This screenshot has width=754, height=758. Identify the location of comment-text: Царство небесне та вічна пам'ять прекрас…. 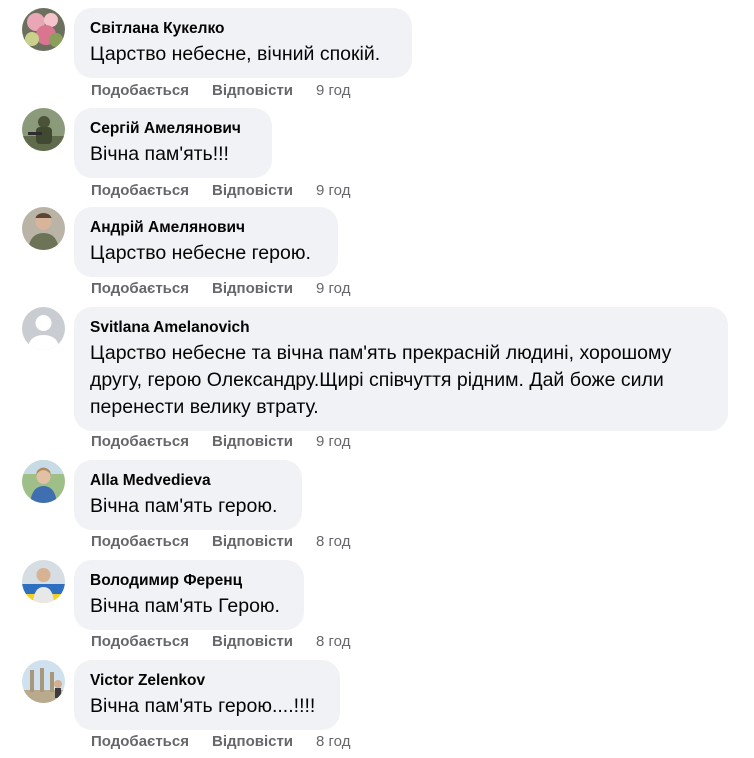
(381, 380).